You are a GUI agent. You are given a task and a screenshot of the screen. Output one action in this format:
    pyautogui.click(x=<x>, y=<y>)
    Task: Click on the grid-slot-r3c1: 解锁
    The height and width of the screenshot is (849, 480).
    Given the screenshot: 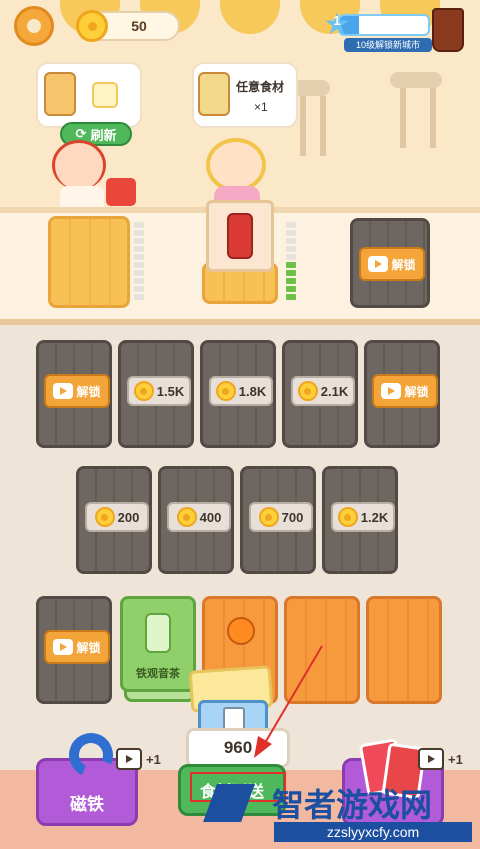 What is the action you would take?
    pyautogui.click(x=74, y=650)
    